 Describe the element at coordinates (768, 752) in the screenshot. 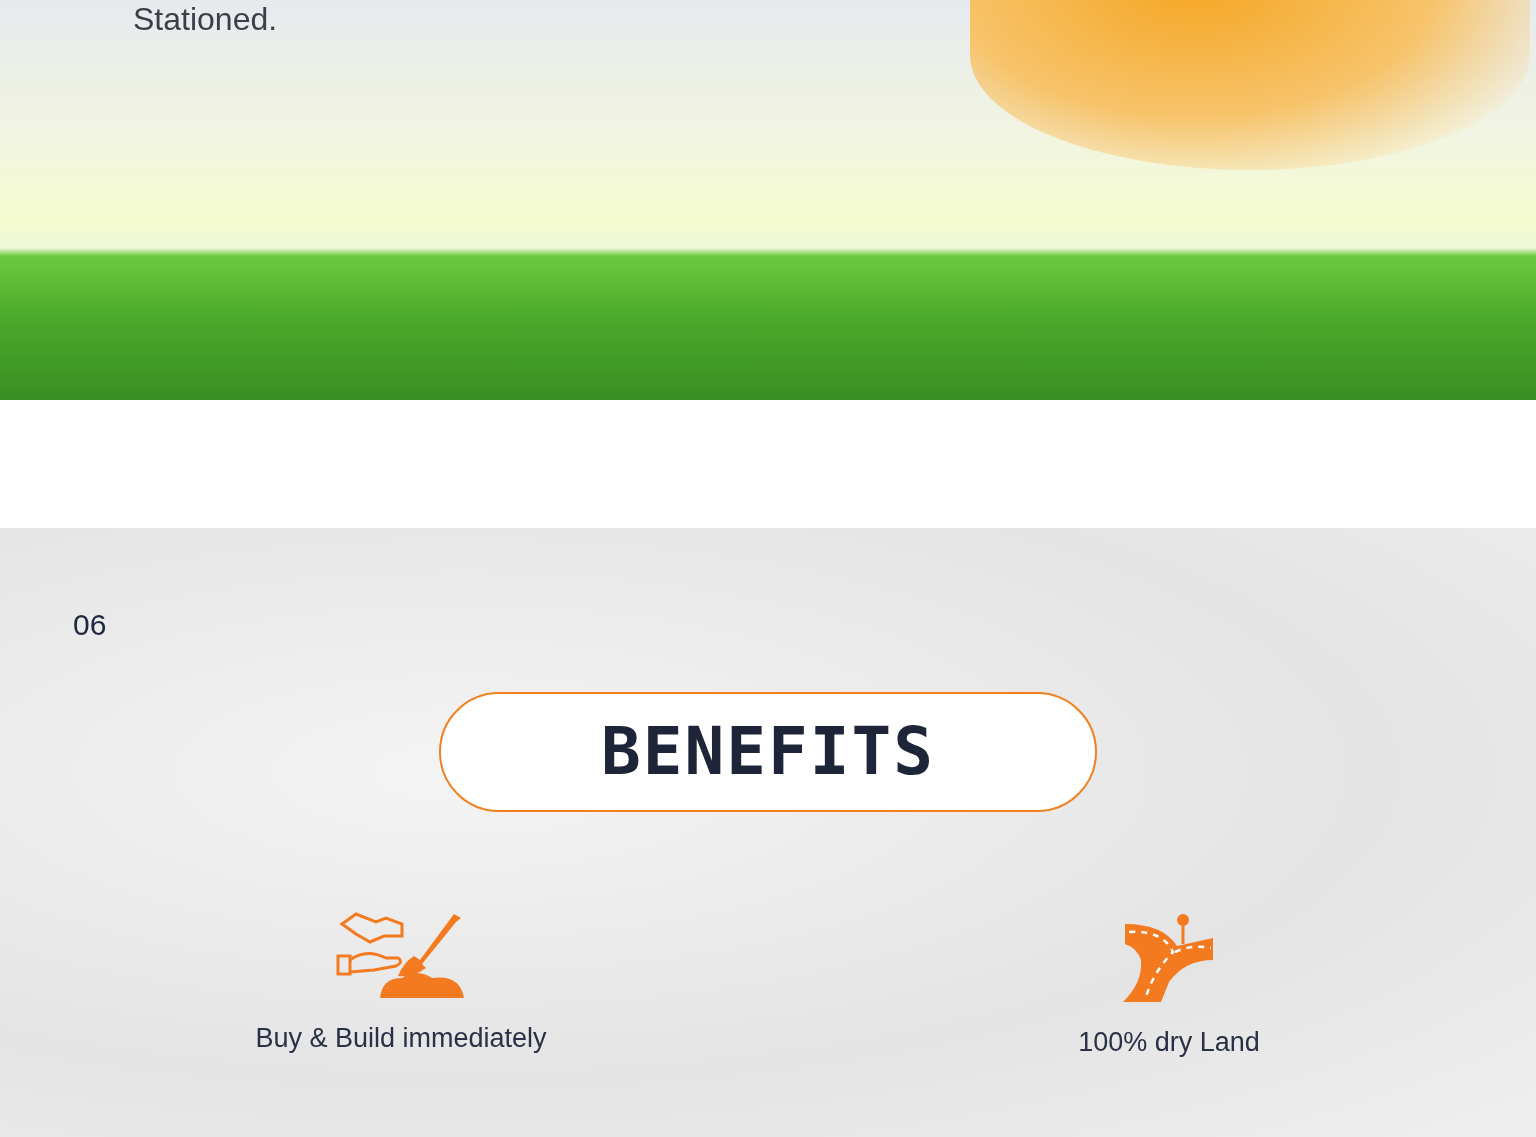

I see `section-title: BENEFITS` at that location.